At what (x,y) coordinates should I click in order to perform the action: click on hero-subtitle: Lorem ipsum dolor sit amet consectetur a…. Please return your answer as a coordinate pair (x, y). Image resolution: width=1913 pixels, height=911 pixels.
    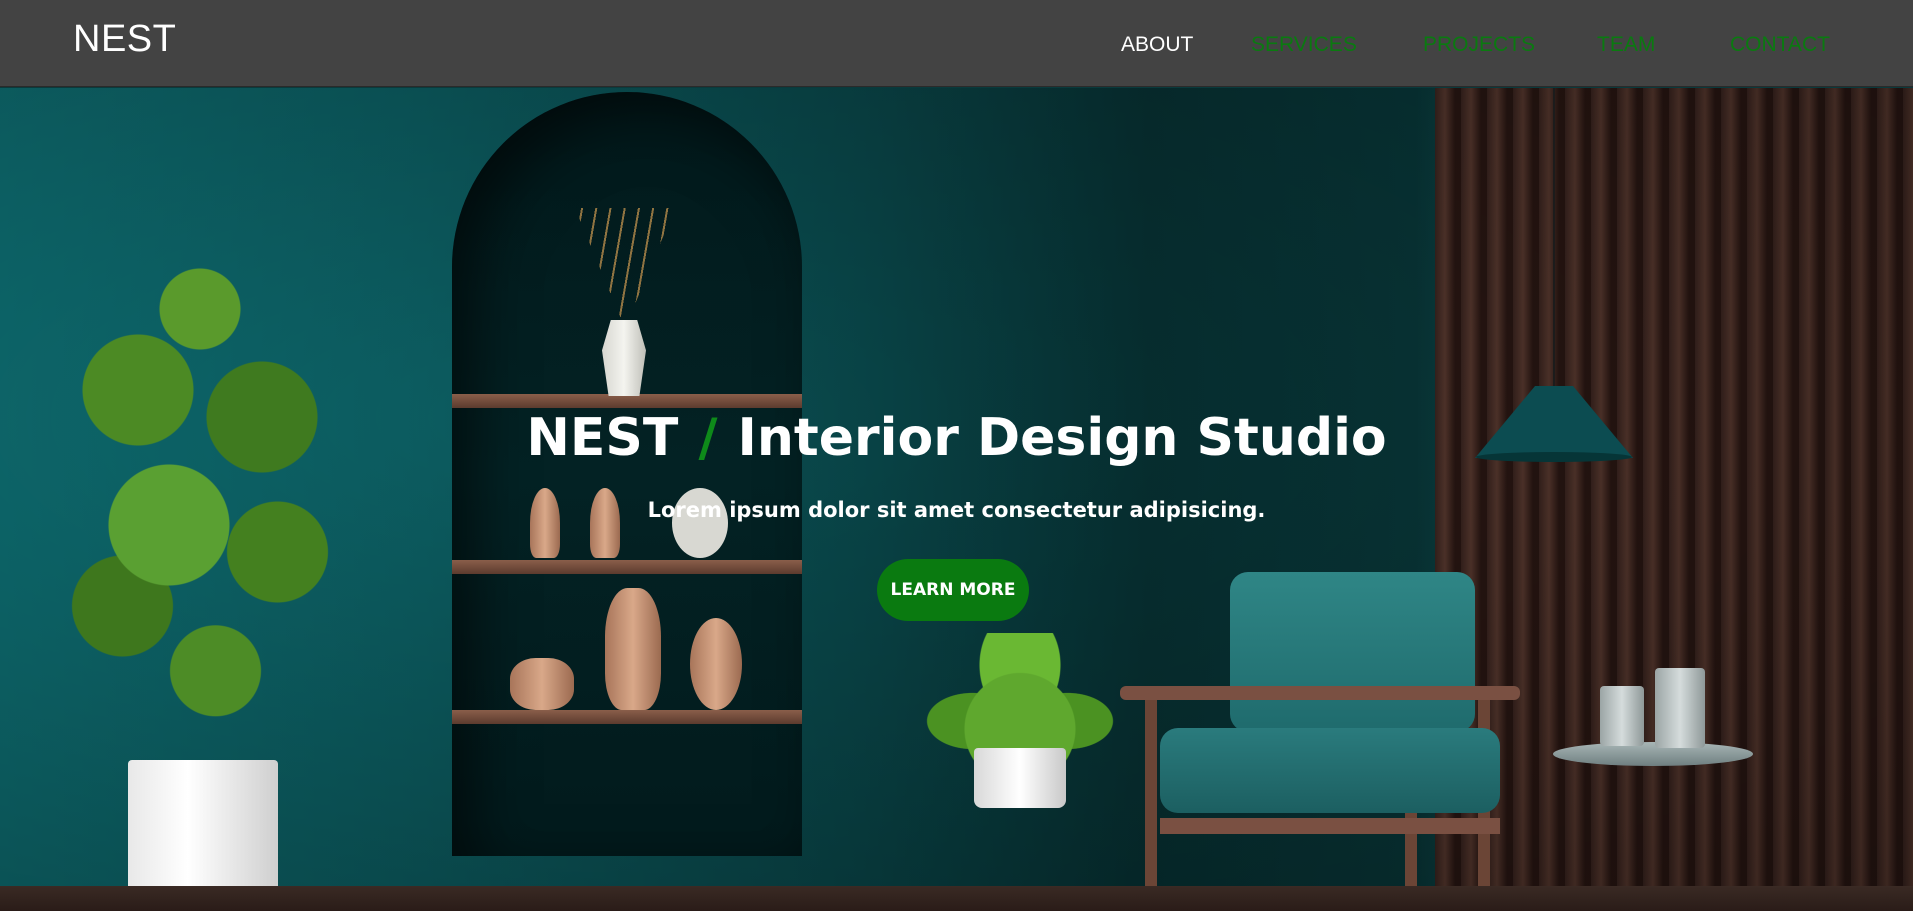
    Looking at the image, I should click on (956, 510).